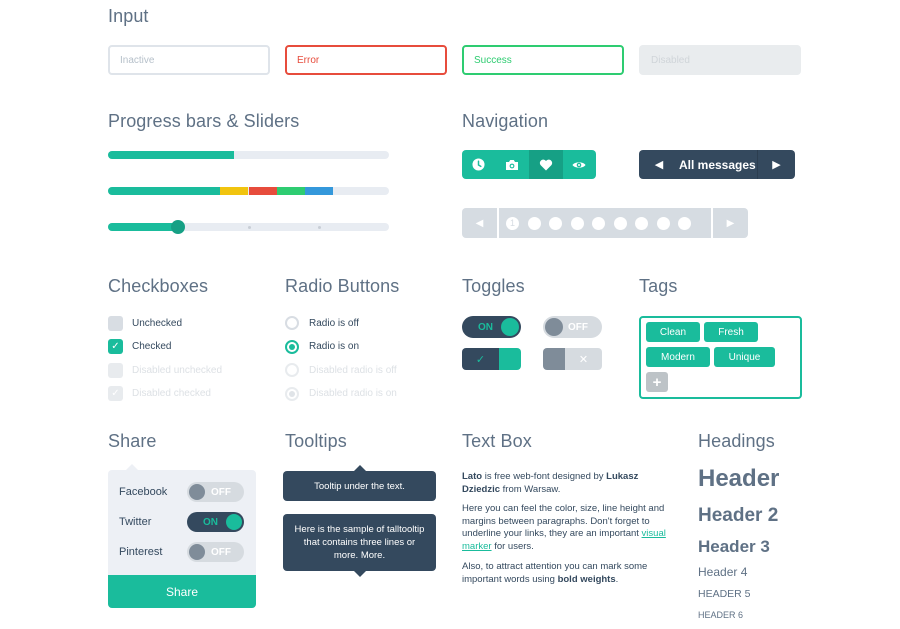 The image size is (900, 629). I want to click on toggle-on: ON, so click(491, 327).